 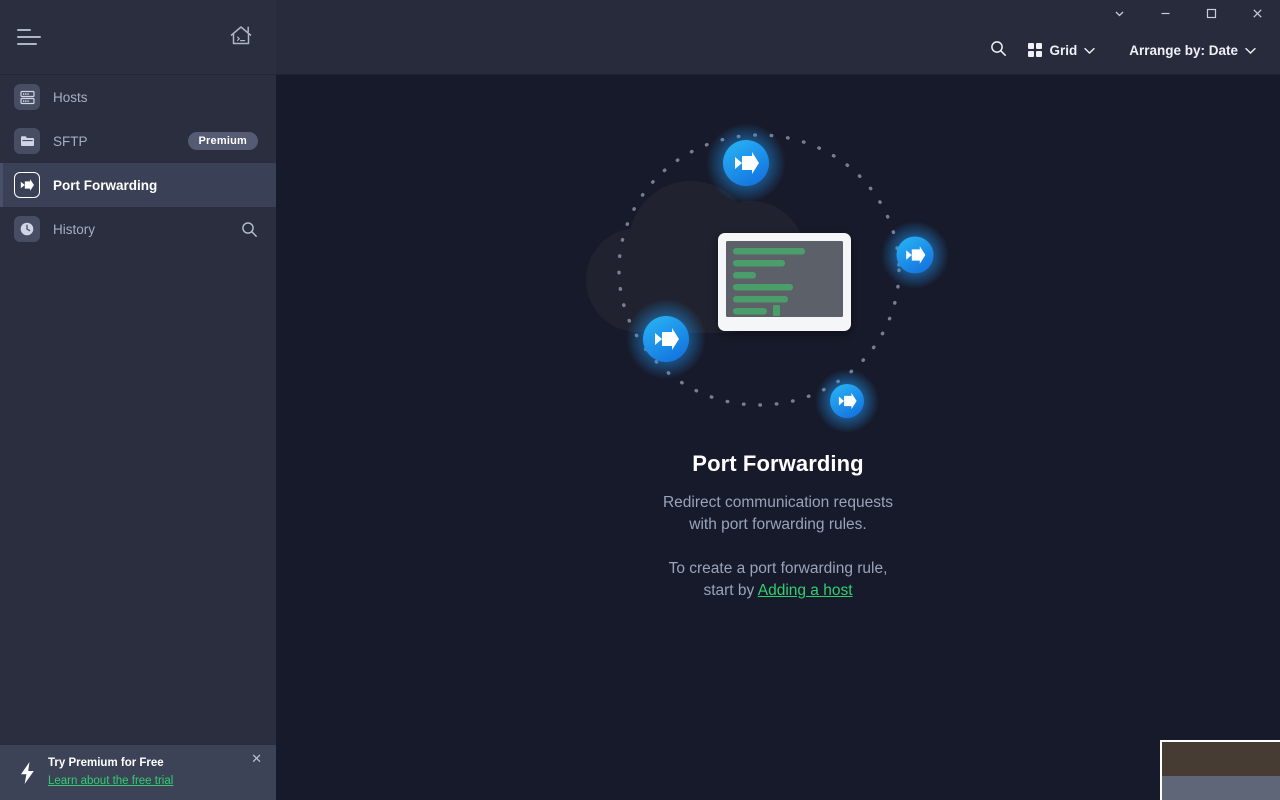 I want to click on cta-prefix: start by, so click(x=730, y=590).